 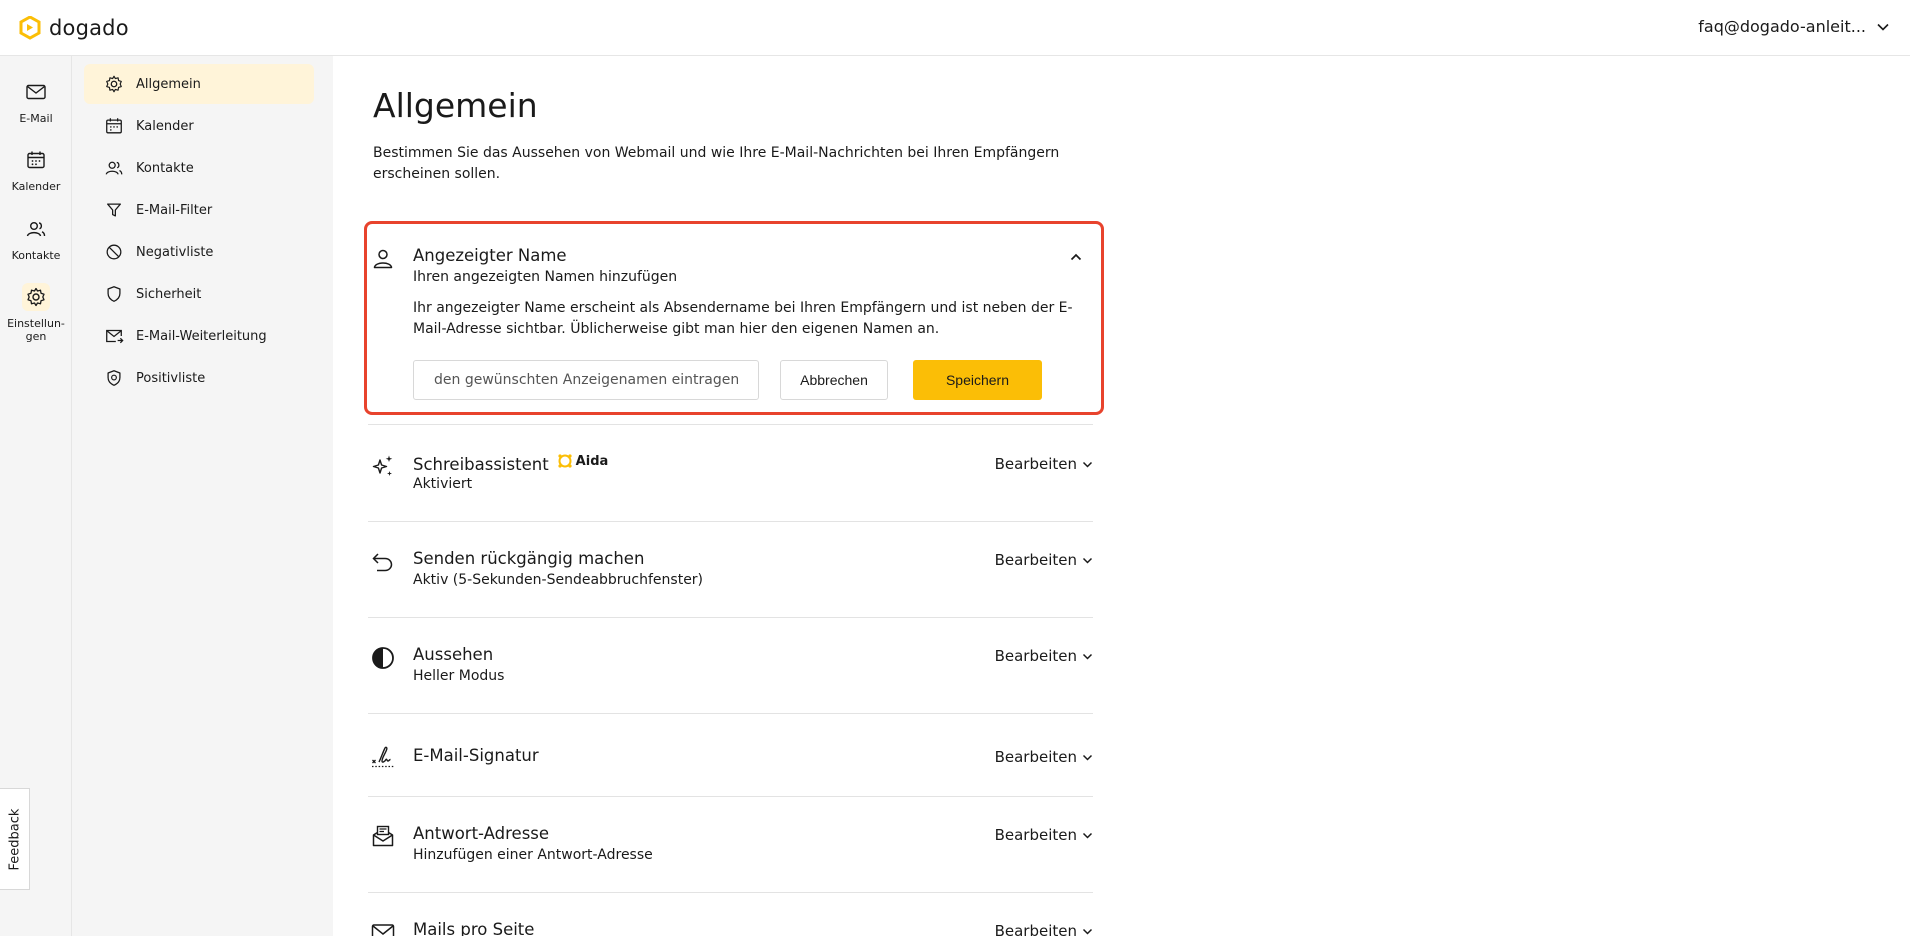 What do you see at coordinates (586, 380) in the screenshot?
I see `display-name-input` at bounding box center [586, 380].